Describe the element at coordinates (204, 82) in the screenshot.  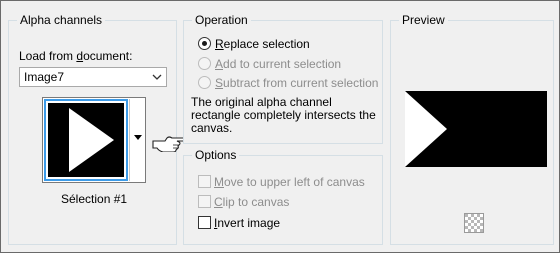
I see `subtract-from-selection-radio` at that location.